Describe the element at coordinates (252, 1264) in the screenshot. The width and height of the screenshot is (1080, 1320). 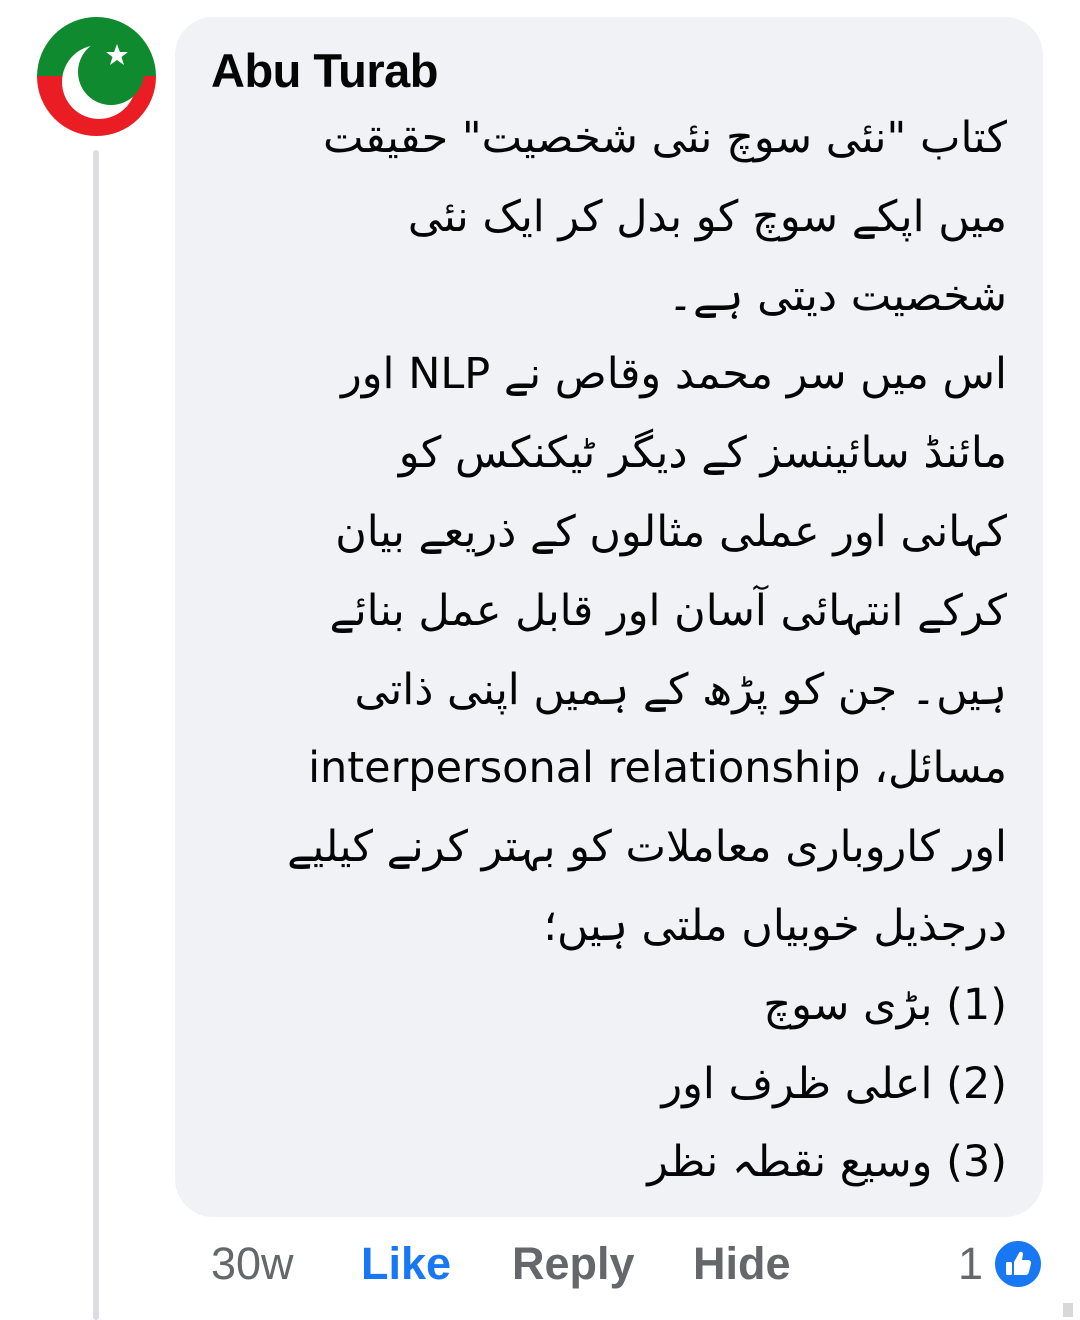
I see `comment-timestamp: 30w` at that location.